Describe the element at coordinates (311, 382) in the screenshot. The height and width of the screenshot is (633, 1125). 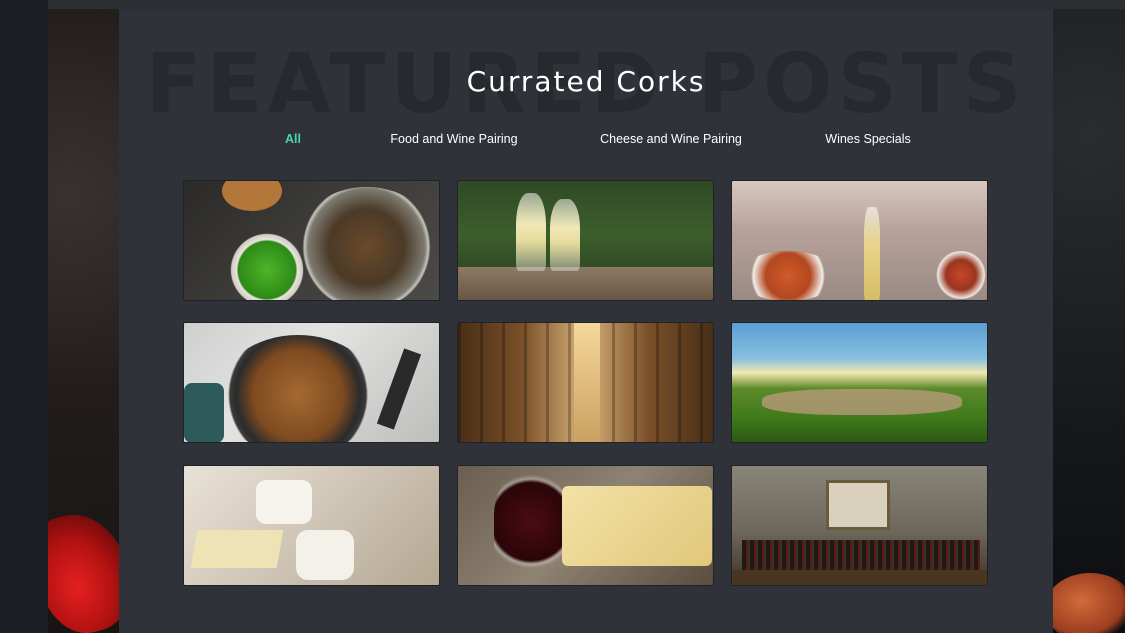
I see `post-thumbnail-skillet-dish` at that location.